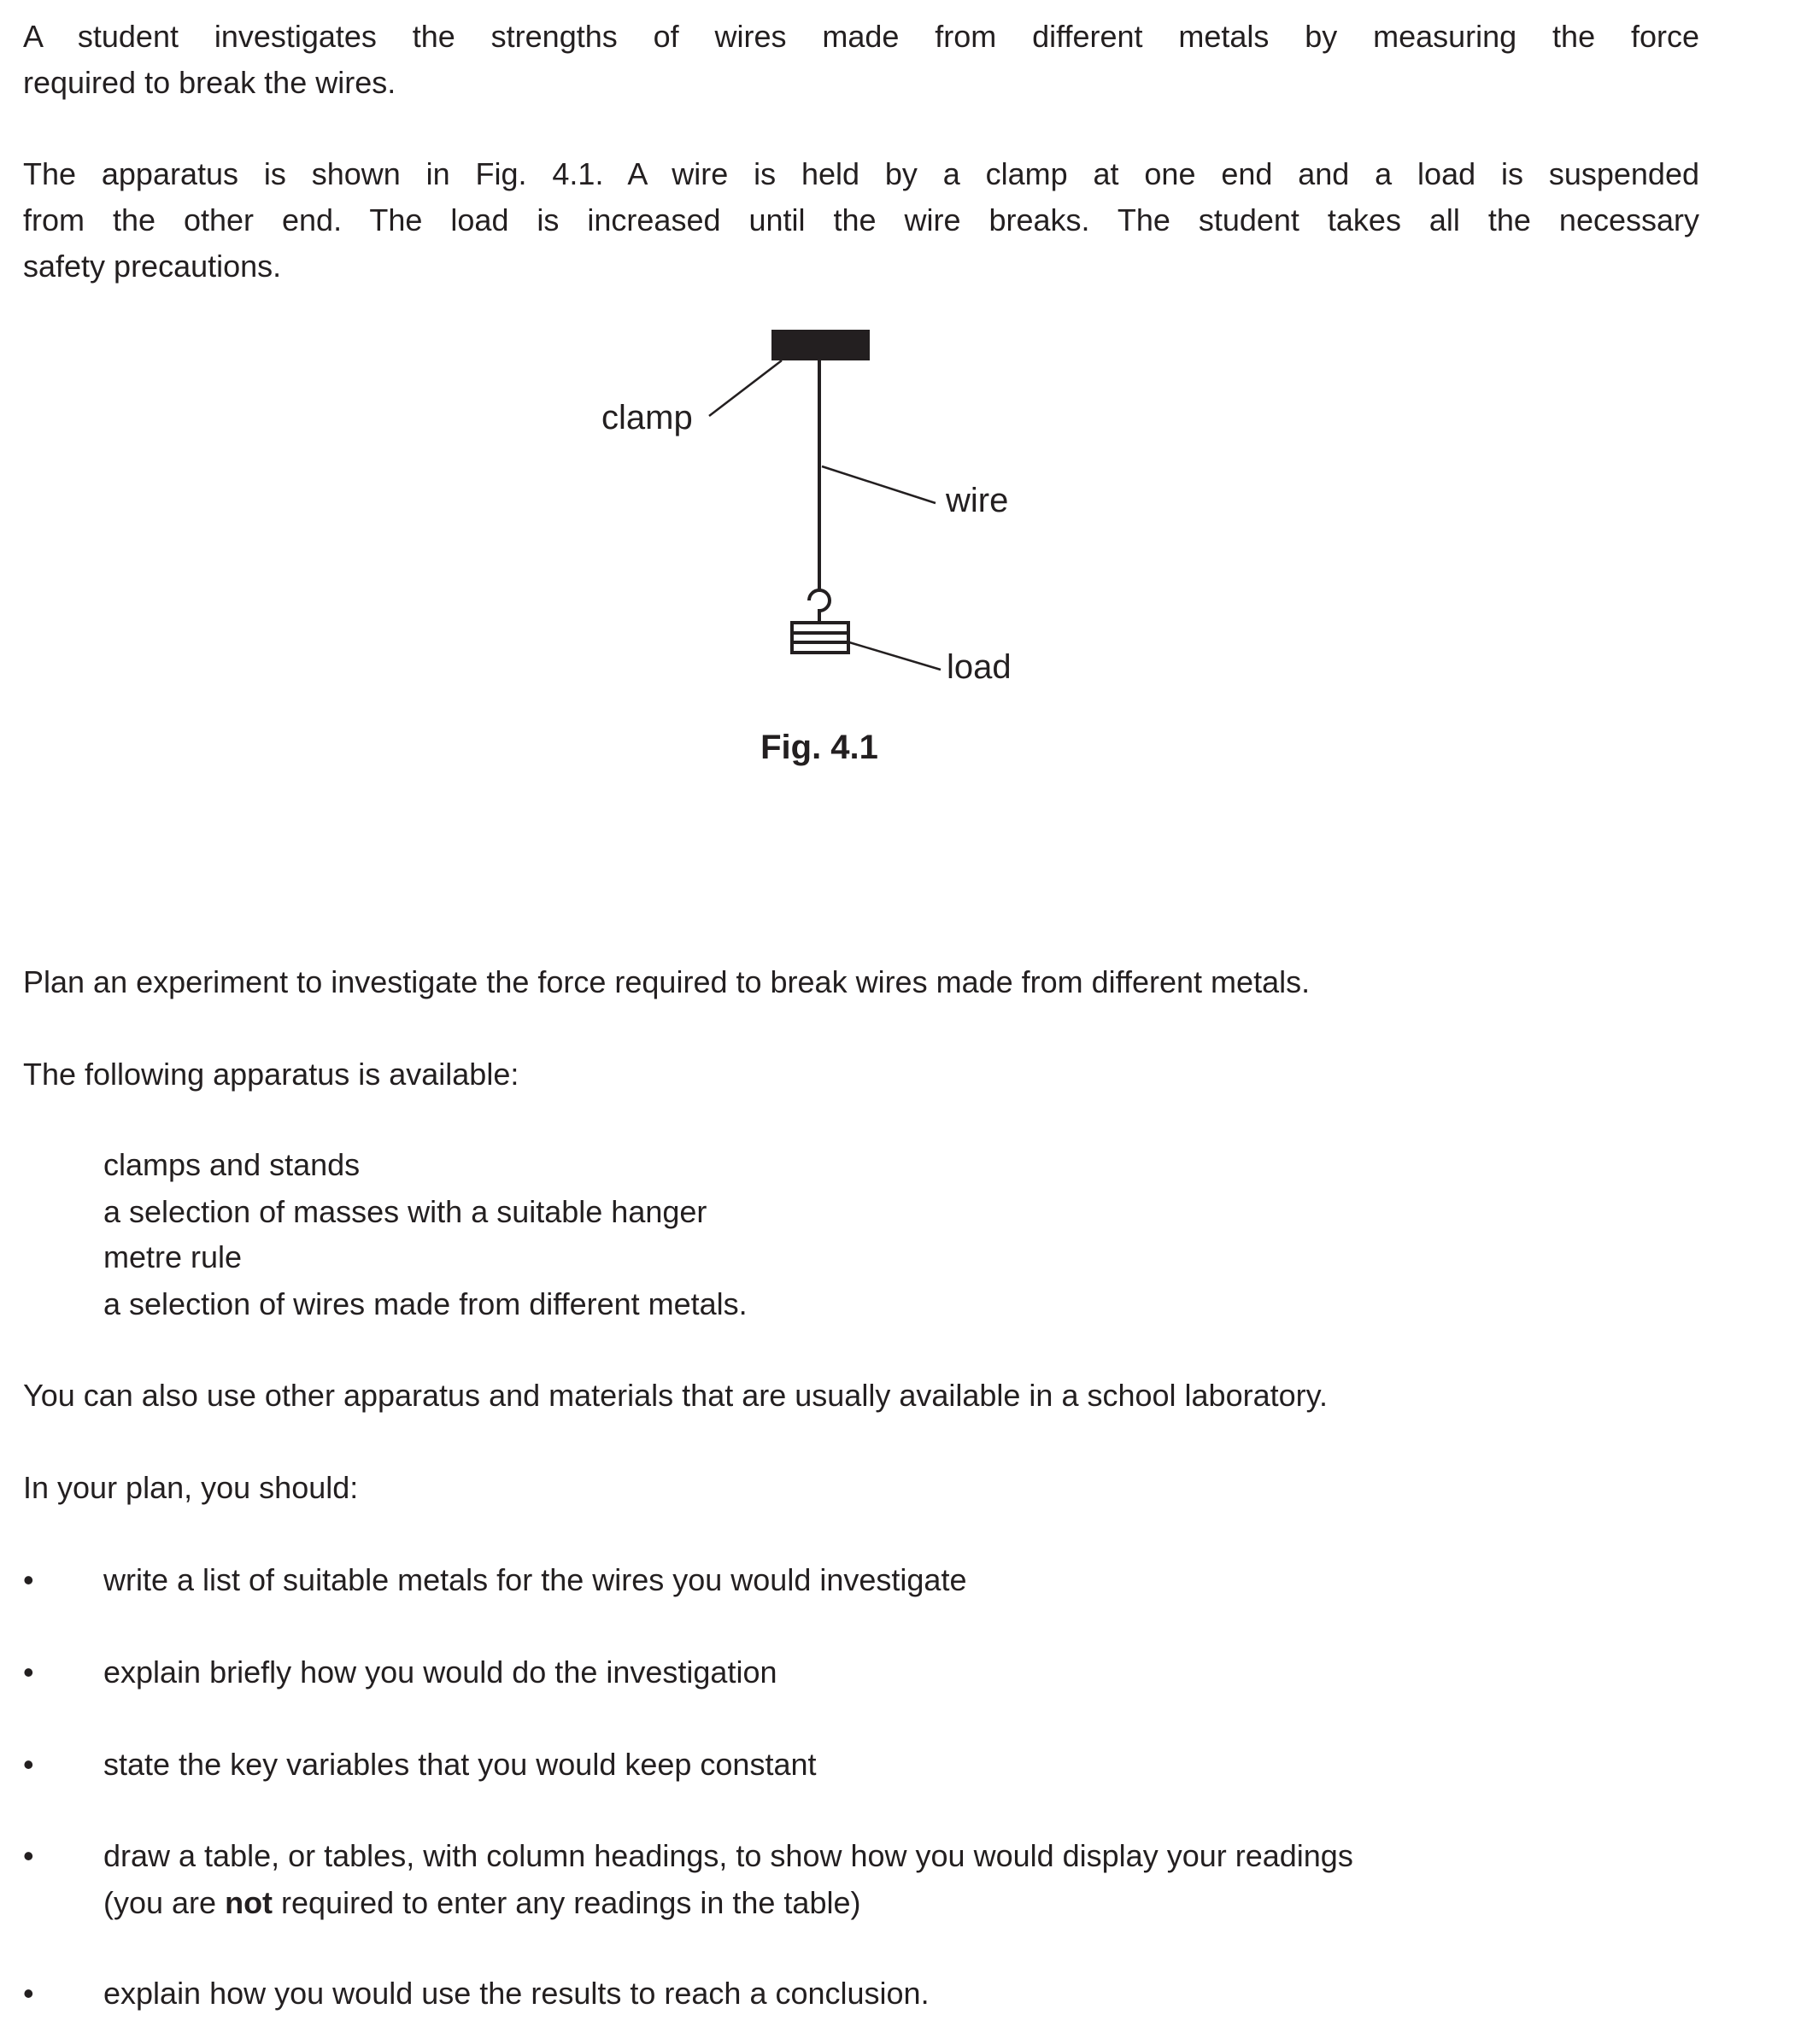 The image size is (1795, 2044). I want to click on load-masses, so click(820, 637).